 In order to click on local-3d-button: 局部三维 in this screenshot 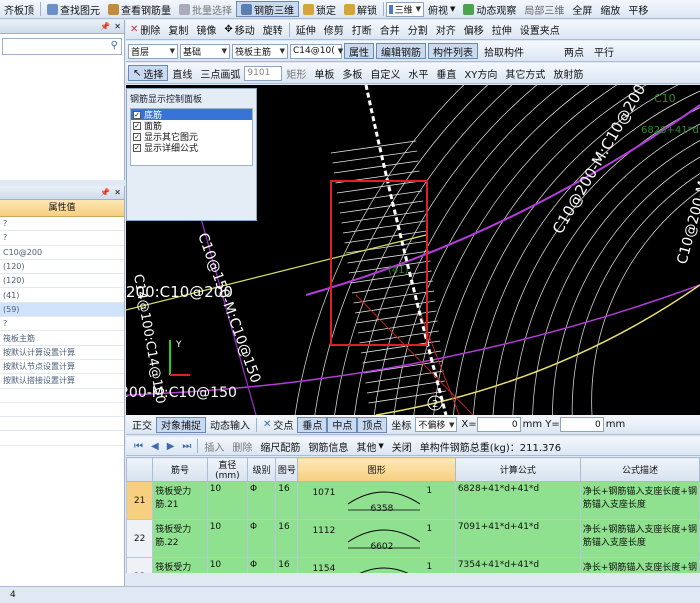, I will do `click(544, 9)`.